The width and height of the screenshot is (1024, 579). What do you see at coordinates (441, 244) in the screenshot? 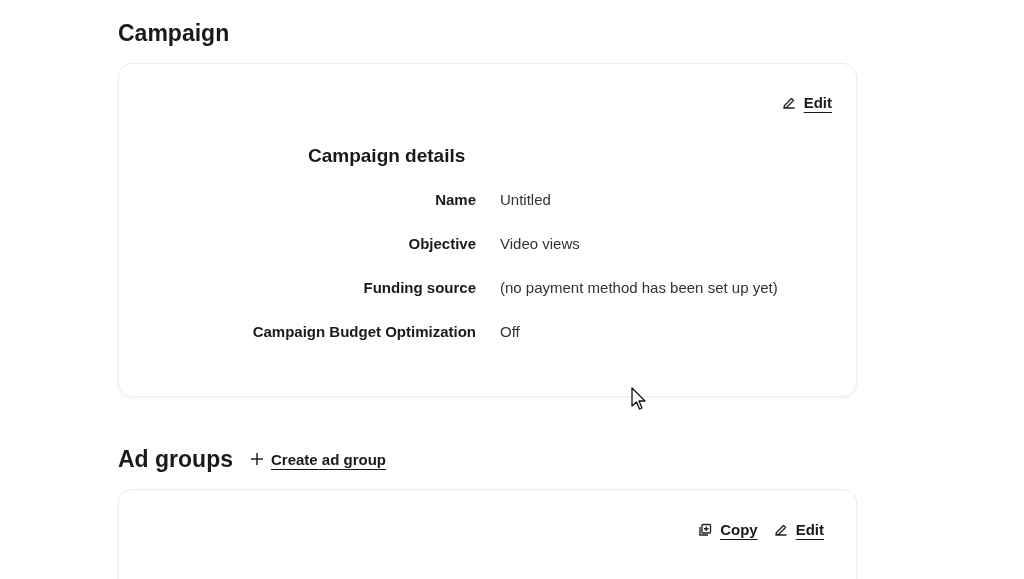
I see `field-label: Objective` at bounding box center [441, 244].